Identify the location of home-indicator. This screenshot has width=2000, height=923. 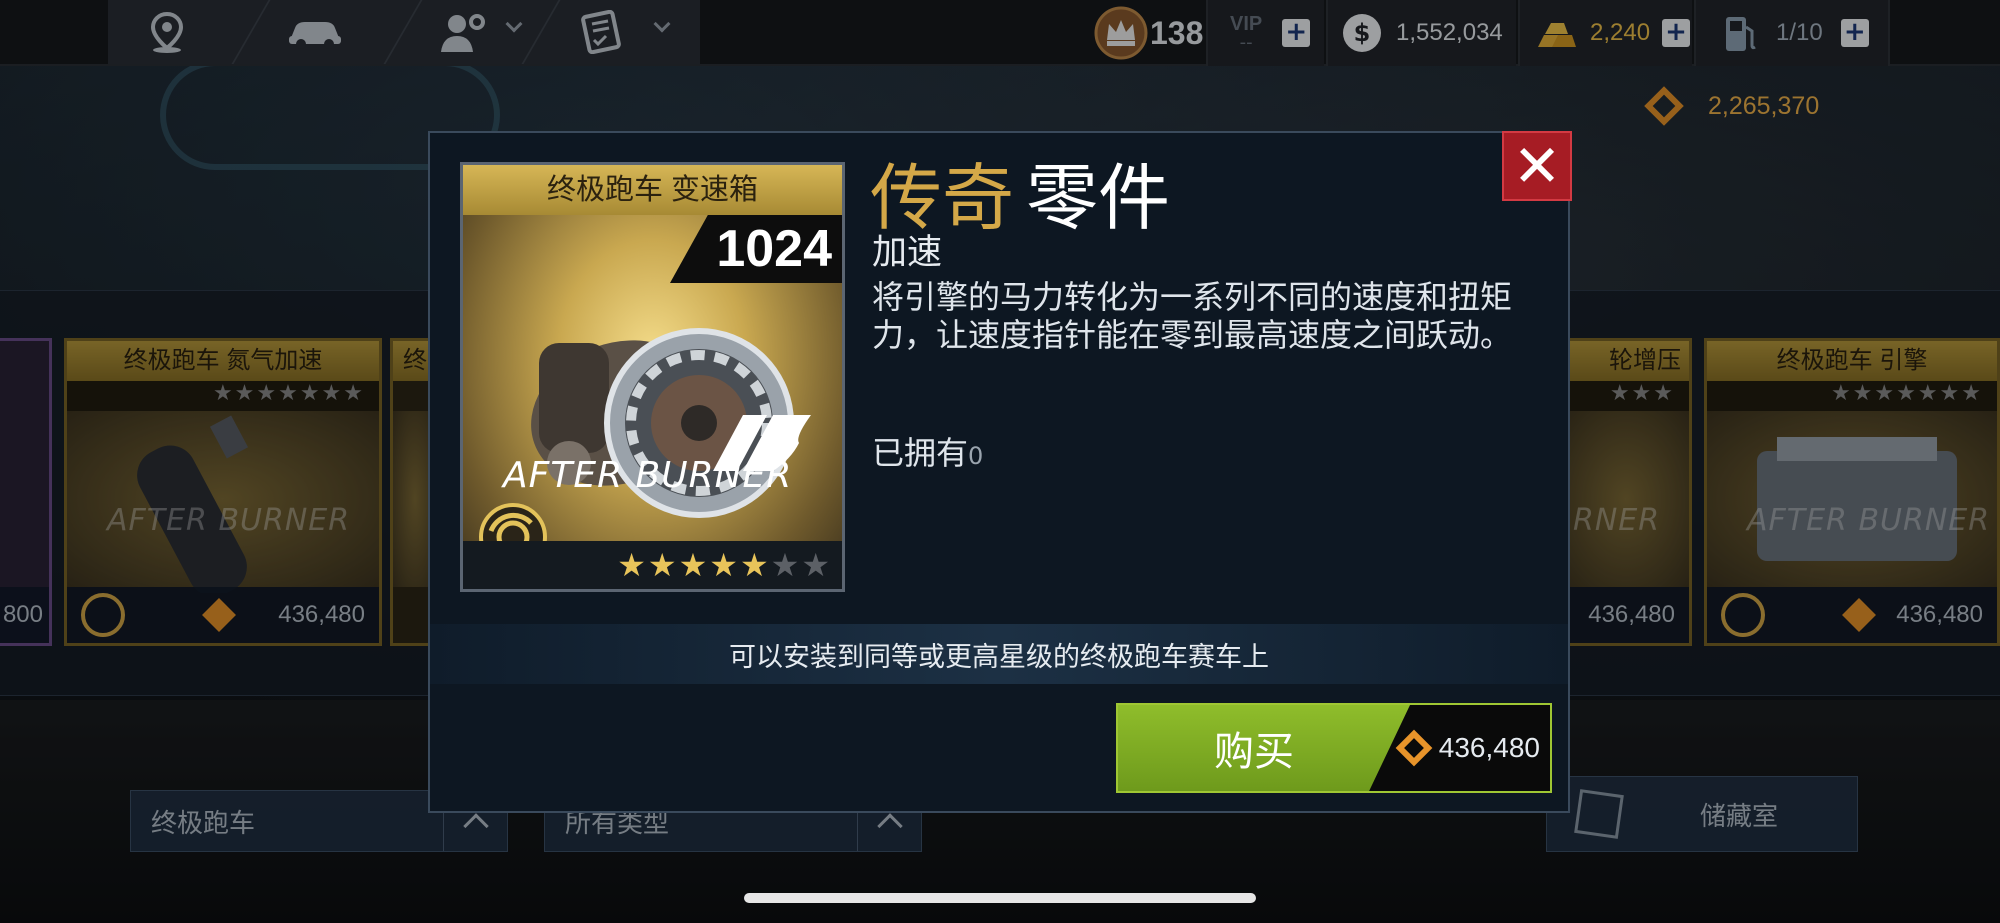
(1000, 898).